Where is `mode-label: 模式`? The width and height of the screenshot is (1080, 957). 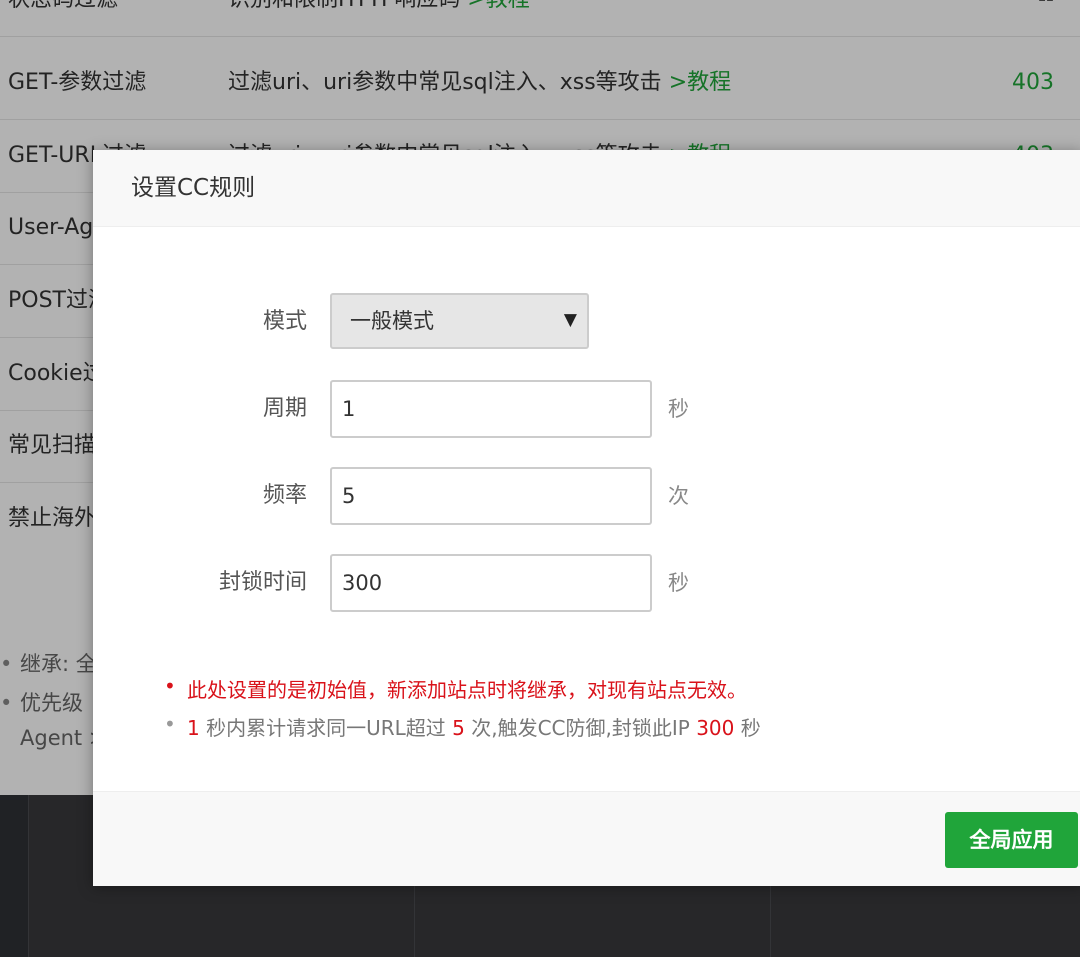 mode-label: 模式 is located at coordinates (284, 321).